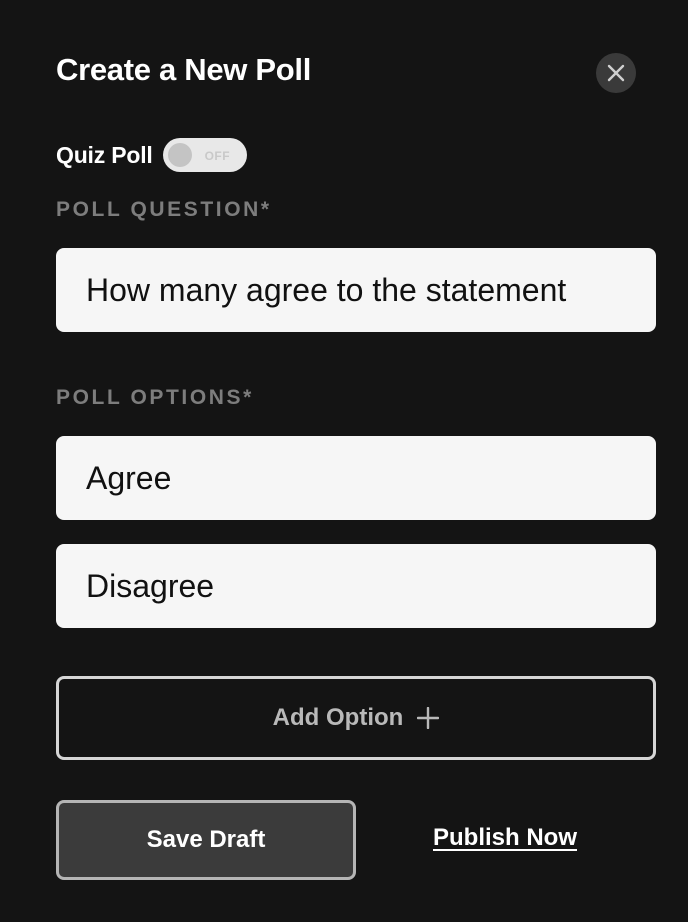  I want to click on poll-question-input: How many agree to the statement, so click(356, 290).